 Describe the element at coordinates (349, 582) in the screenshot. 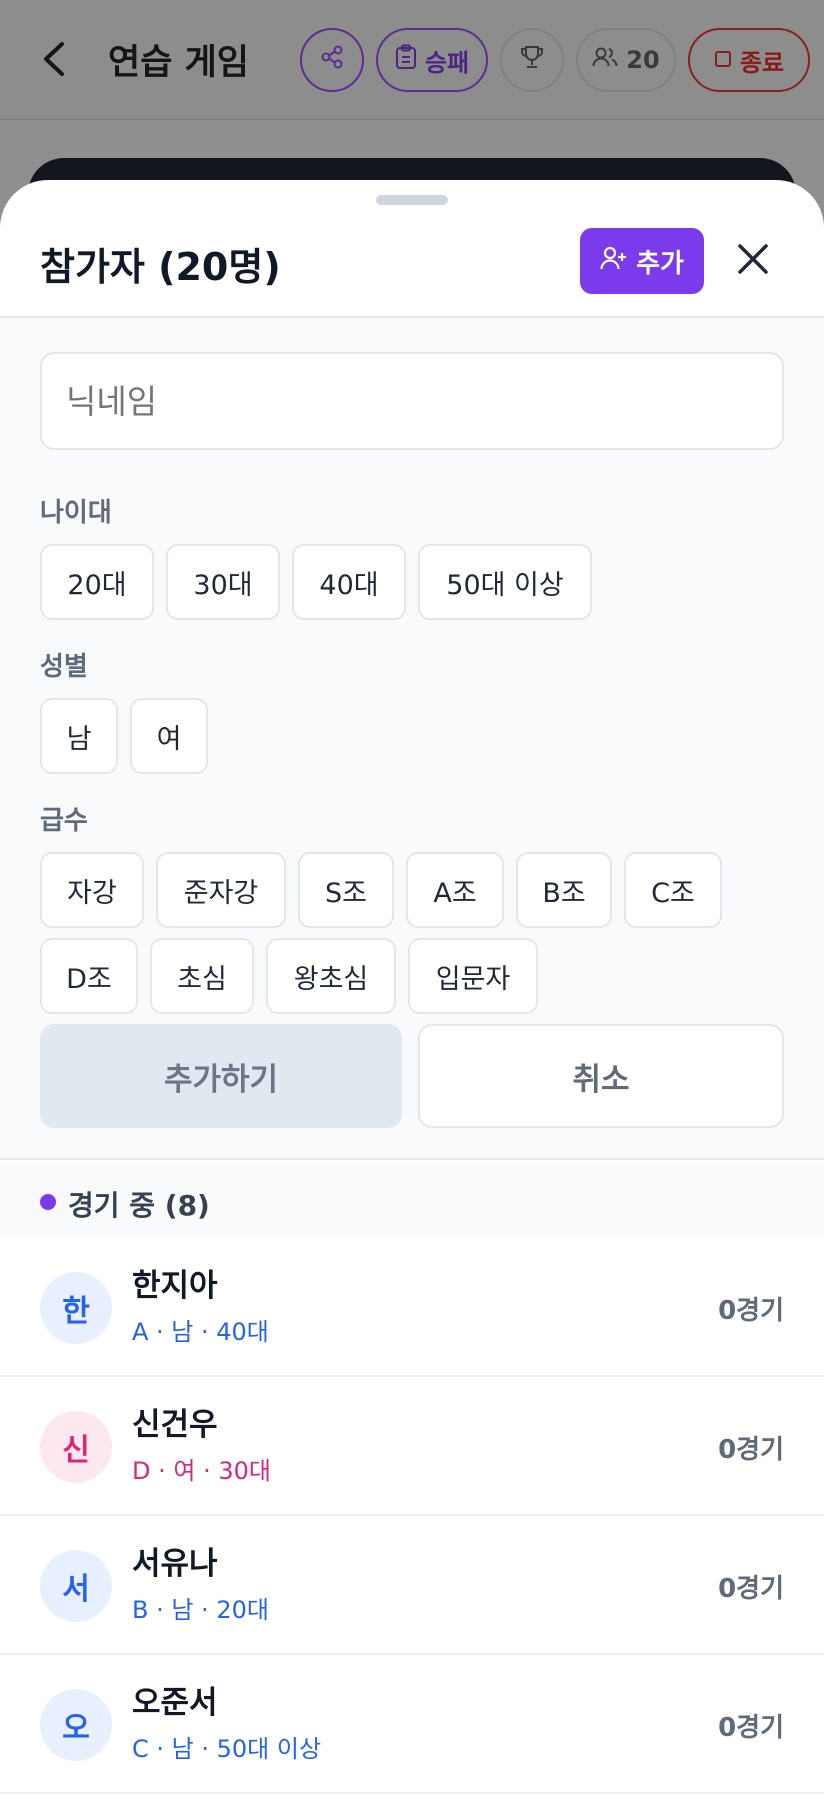

I see `age-chip-40s: 40대` at that location.